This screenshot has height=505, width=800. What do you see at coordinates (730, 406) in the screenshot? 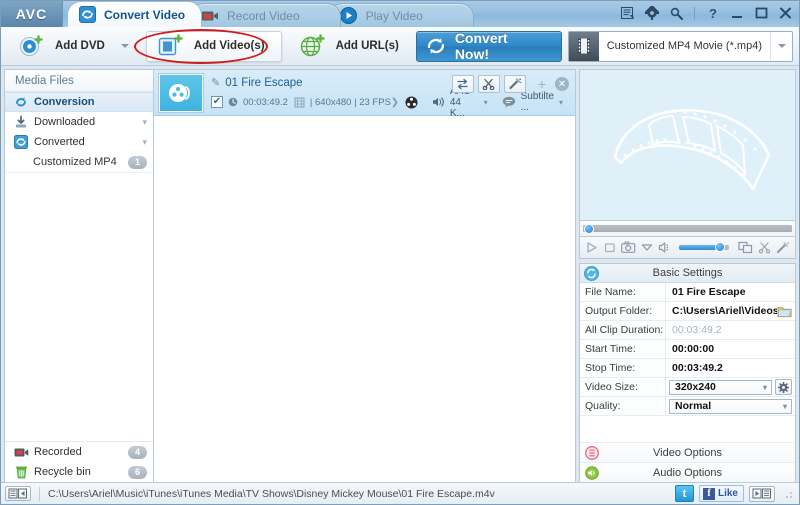
I see `quality-select: Normal ▾` at bounding box center [730, 406].